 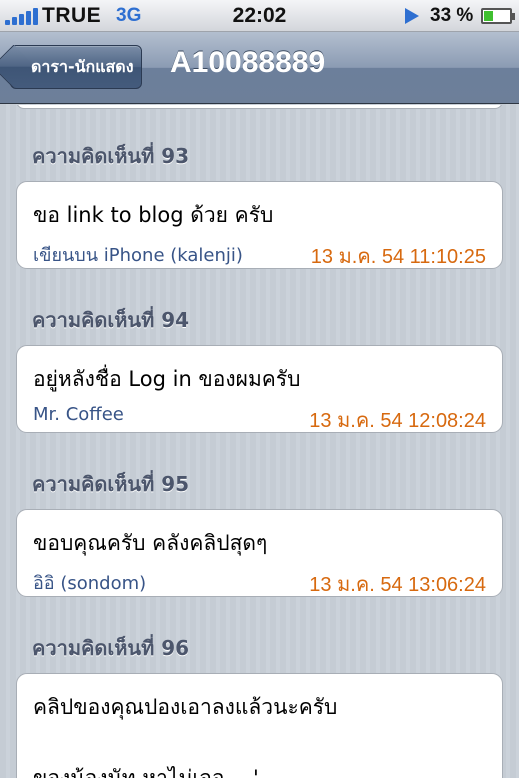 I want to click on back-button: ดารา-นักแสดง, so click(x=76, y=67).